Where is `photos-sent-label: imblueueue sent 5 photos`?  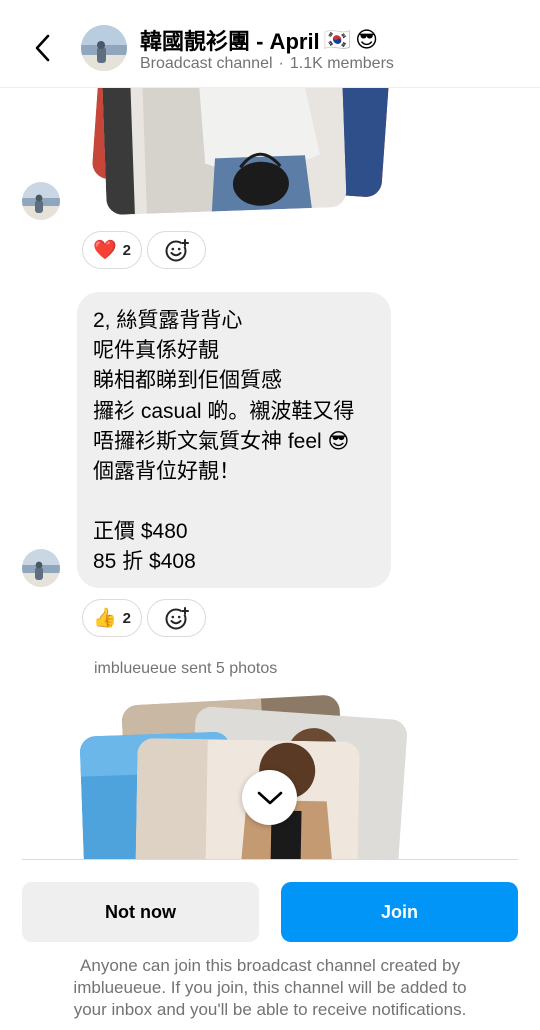
photos-sent-label: imblueueue sent 5 photos is located at coordinates (186, 668).